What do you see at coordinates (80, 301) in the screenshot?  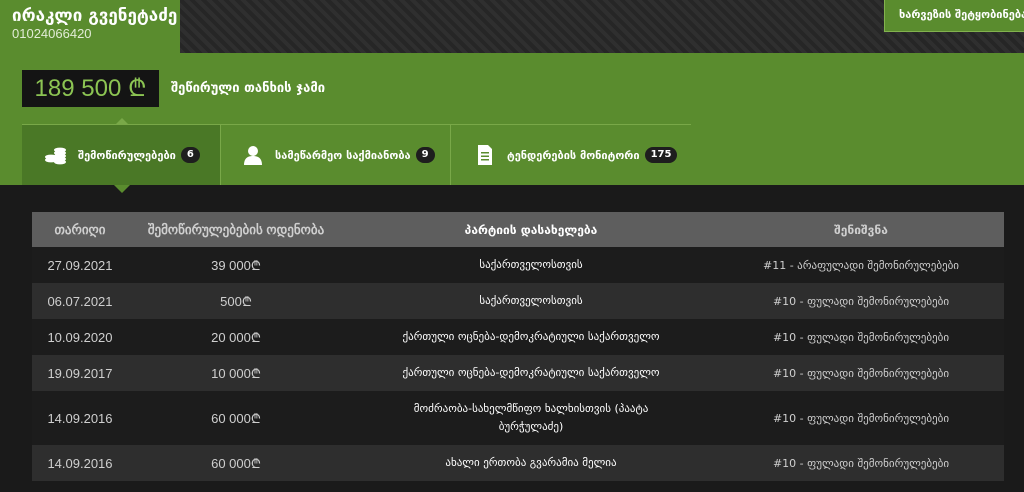 I see `row-date: 06.07.2021` at bounding box center [80, 301].